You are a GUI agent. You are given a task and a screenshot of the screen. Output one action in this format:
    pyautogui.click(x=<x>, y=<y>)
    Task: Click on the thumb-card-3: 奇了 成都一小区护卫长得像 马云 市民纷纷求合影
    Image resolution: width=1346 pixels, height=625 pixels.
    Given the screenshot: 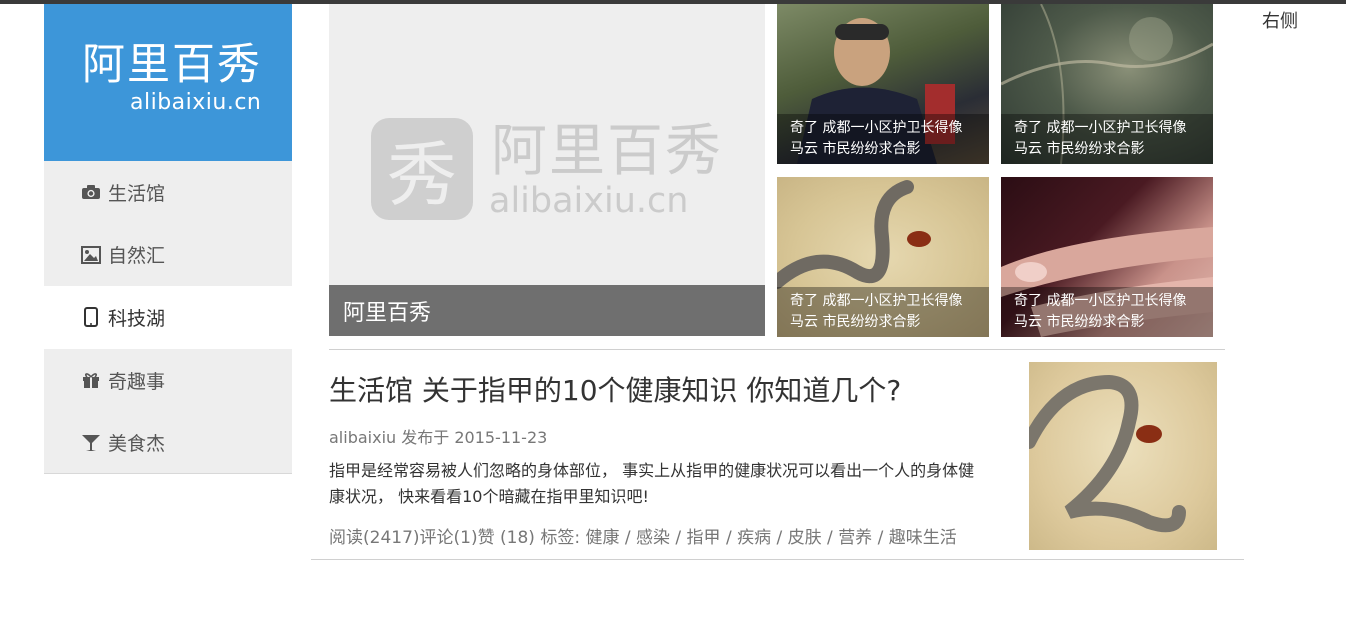 What is the action you would take?
    pyautogui.click(x=883, y=257)
    